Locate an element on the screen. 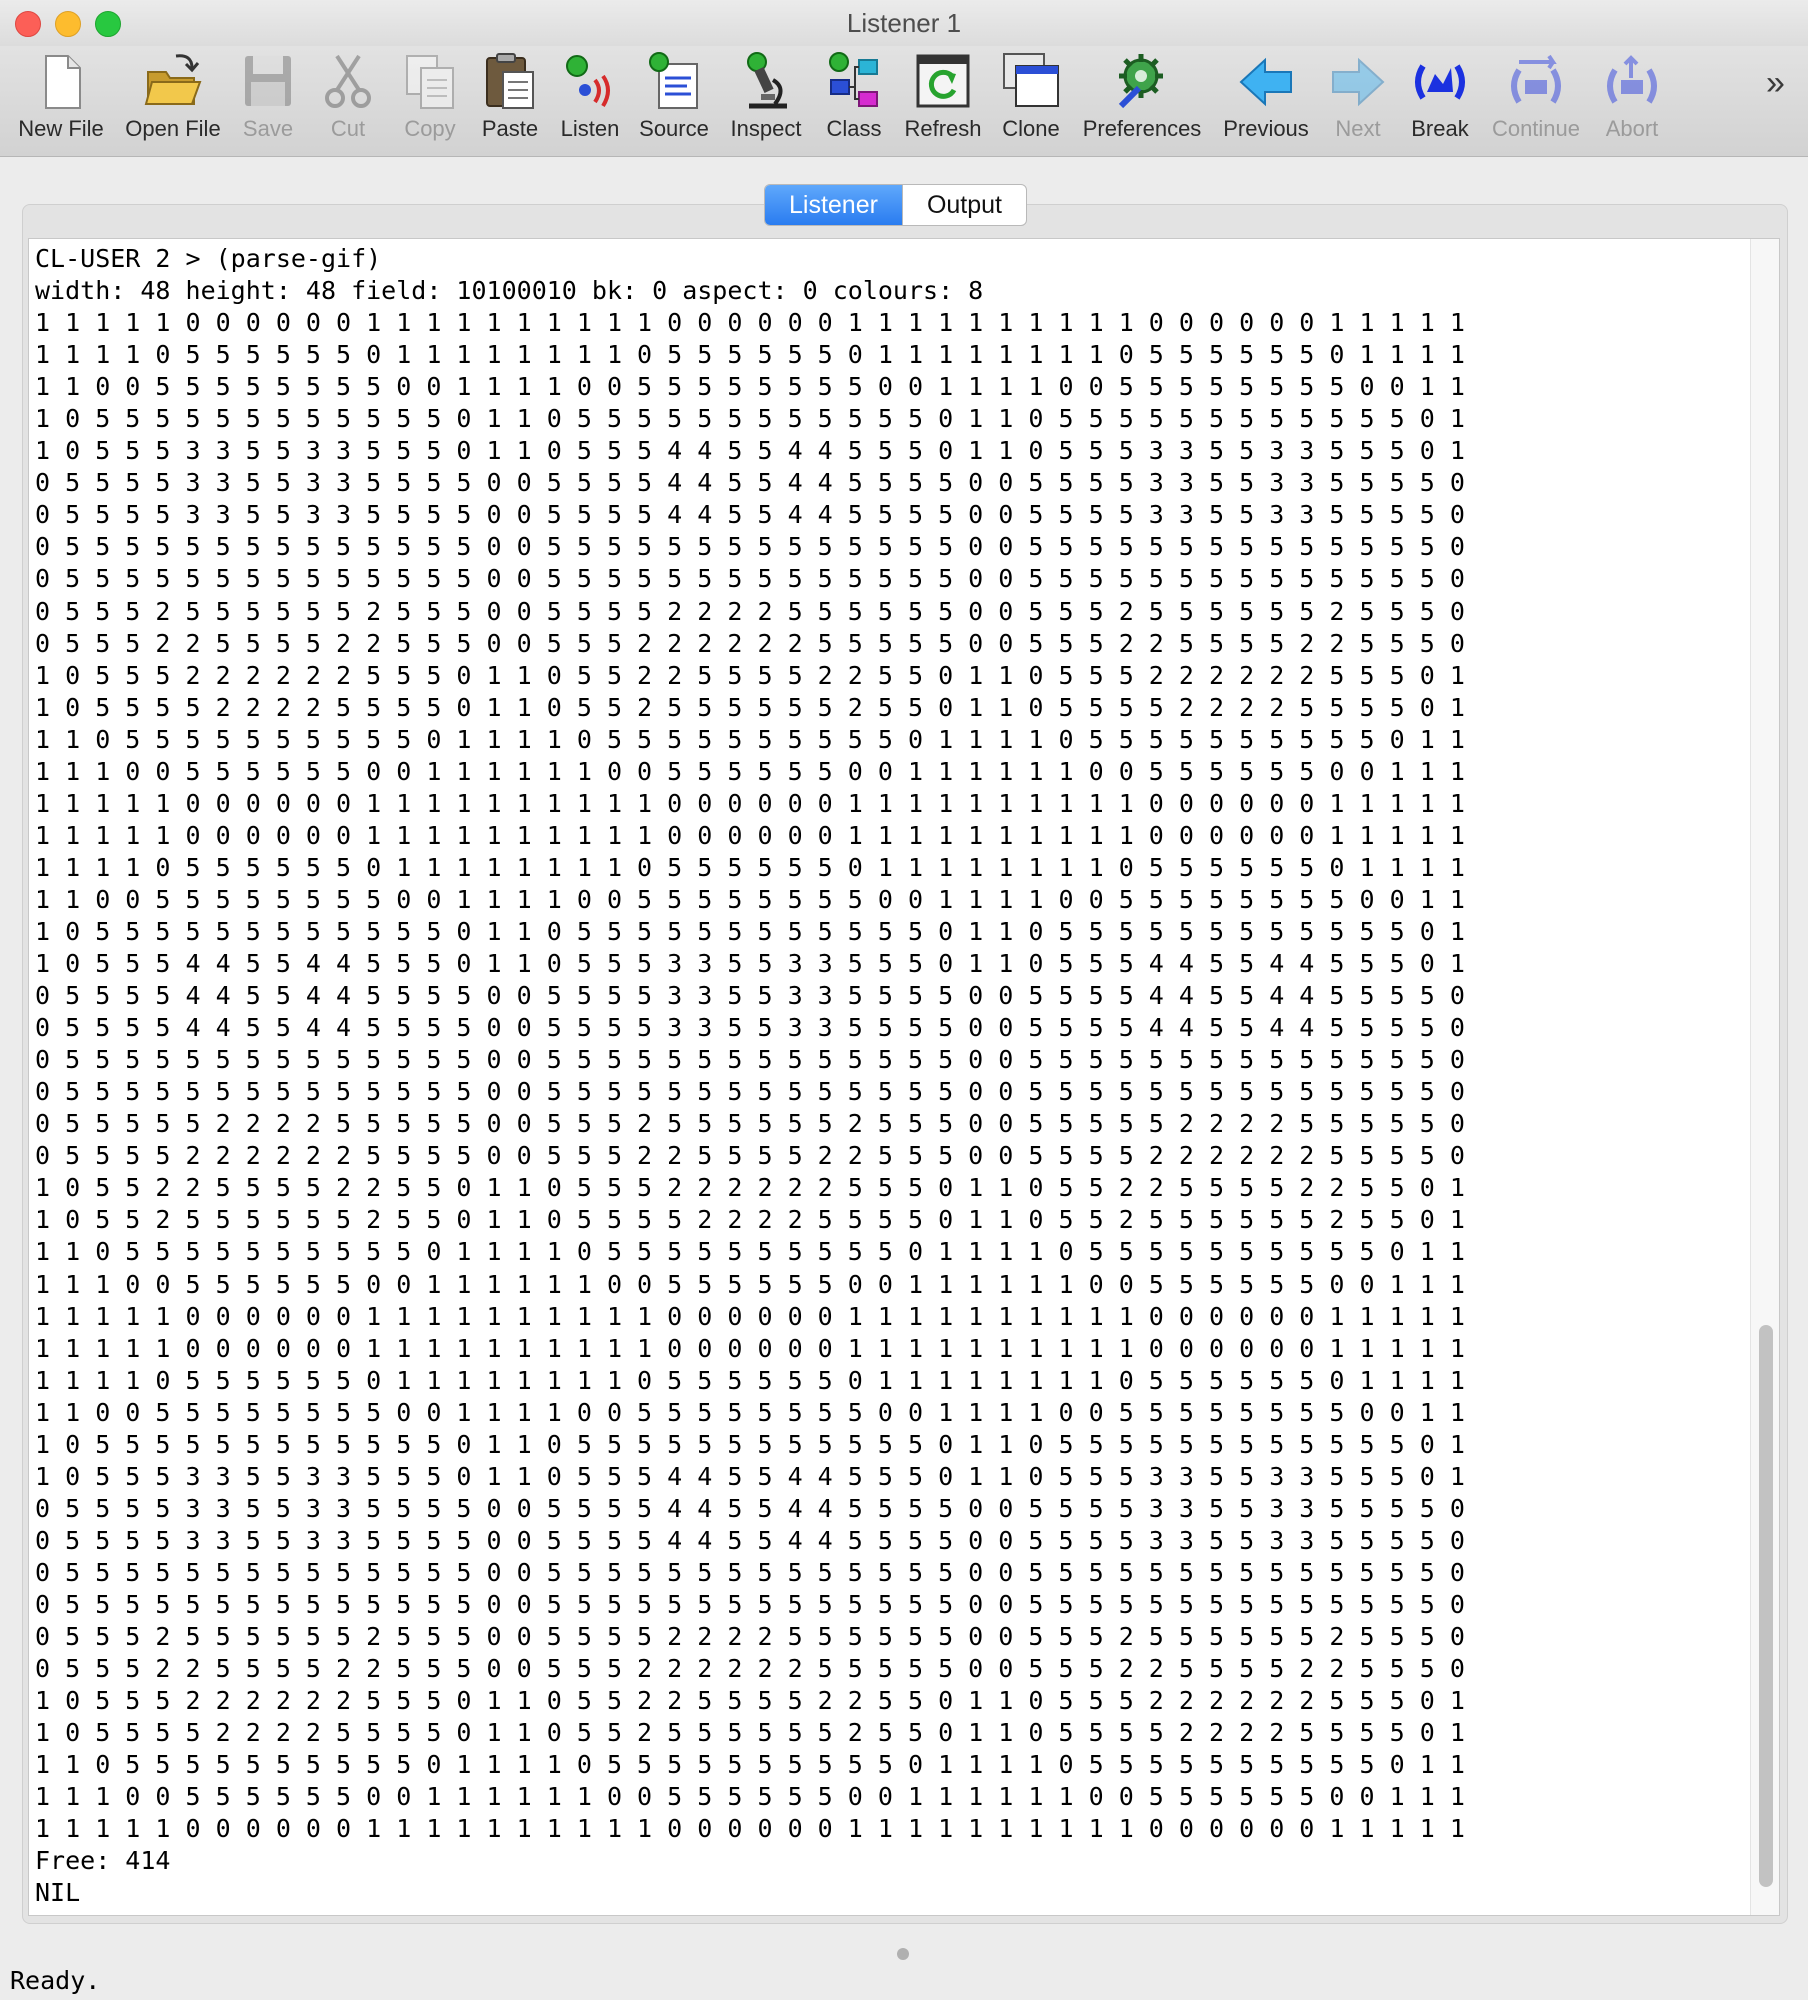  new-file-button: New File is located at coordinates (61, 101).